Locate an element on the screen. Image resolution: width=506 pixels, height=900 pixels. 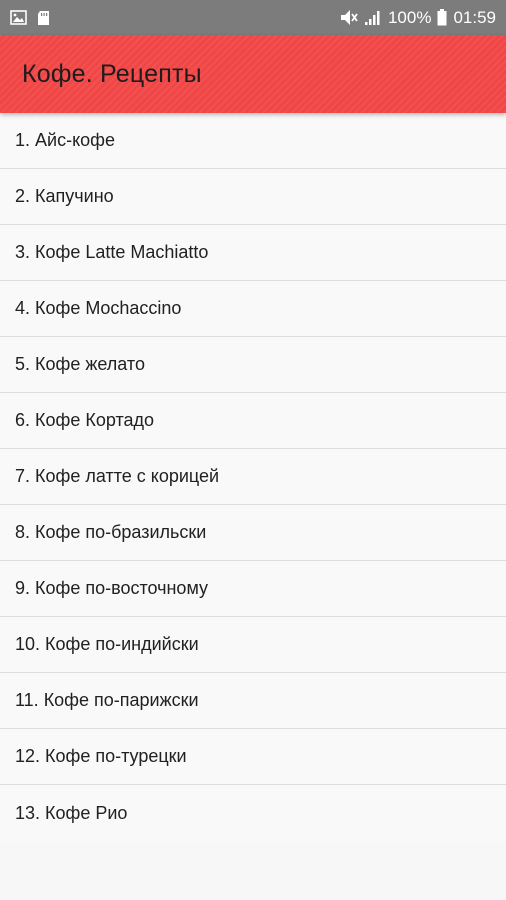
list-item: 4. Кофе Mochaccino is located at coordinates (253, 309).